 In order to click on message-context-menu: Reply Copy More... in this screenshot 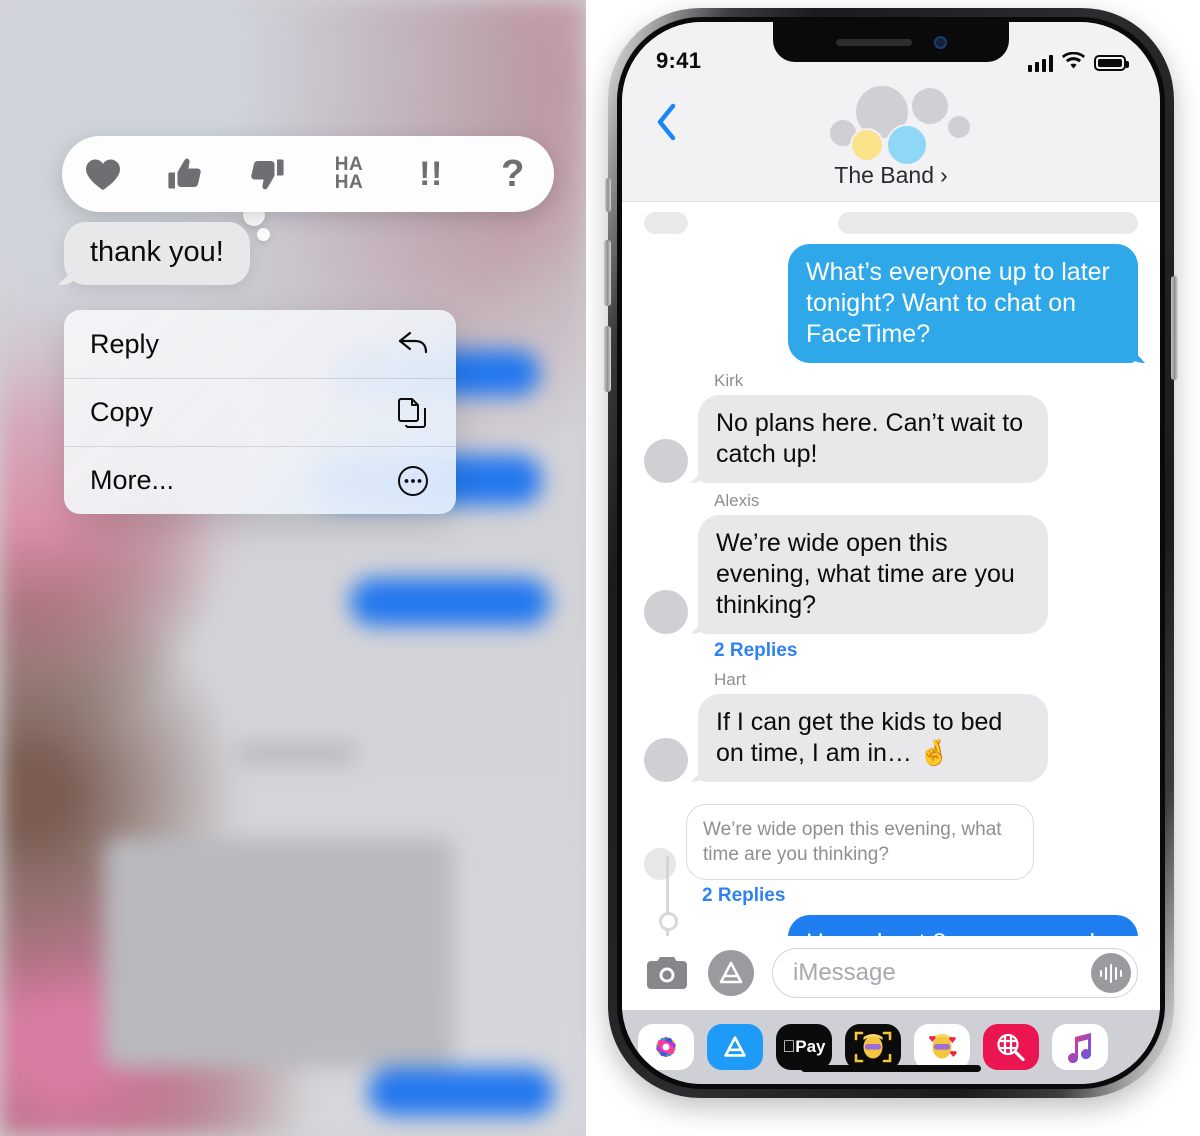, I will do `click(260, 412)`.